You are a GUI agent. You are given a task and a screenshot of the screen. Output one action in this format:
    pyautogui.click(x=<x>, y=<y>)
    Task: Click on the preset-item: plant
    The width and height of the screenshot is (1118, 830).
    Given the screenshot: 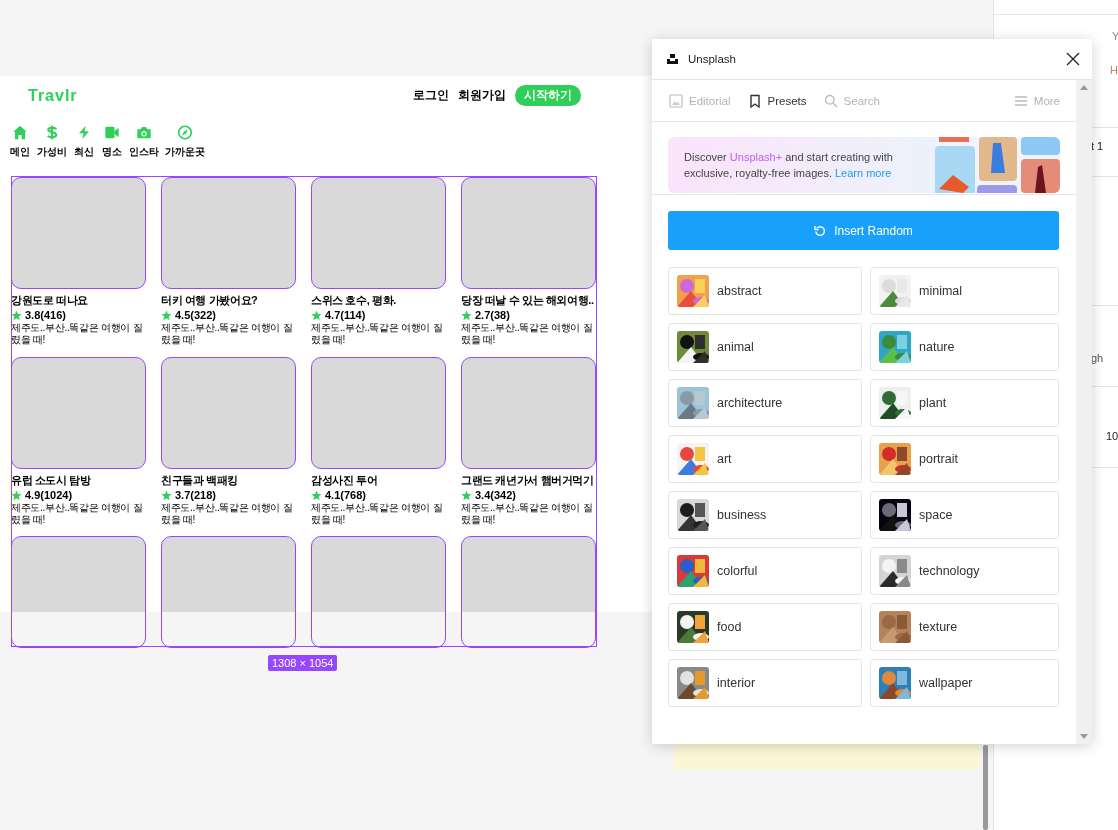 What is the action you would take?
    pyautogui.click(x=964, y=403)
    